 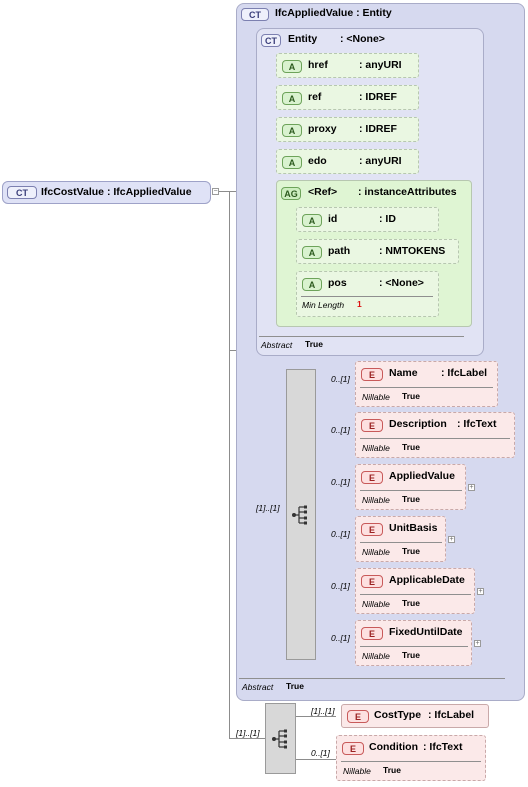 I want to click on collapse-toggle: −, so click(x=215, y=191).